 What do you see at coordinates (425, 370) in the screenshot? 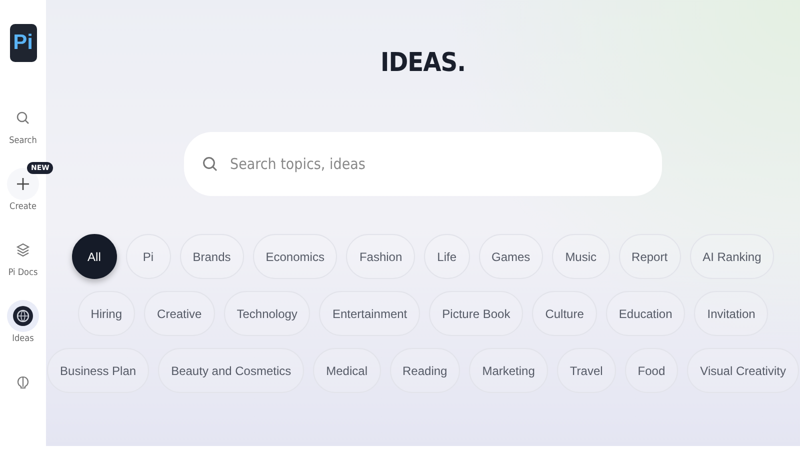
I see `topic-tag: Reading` at bounding box center [425, 370].